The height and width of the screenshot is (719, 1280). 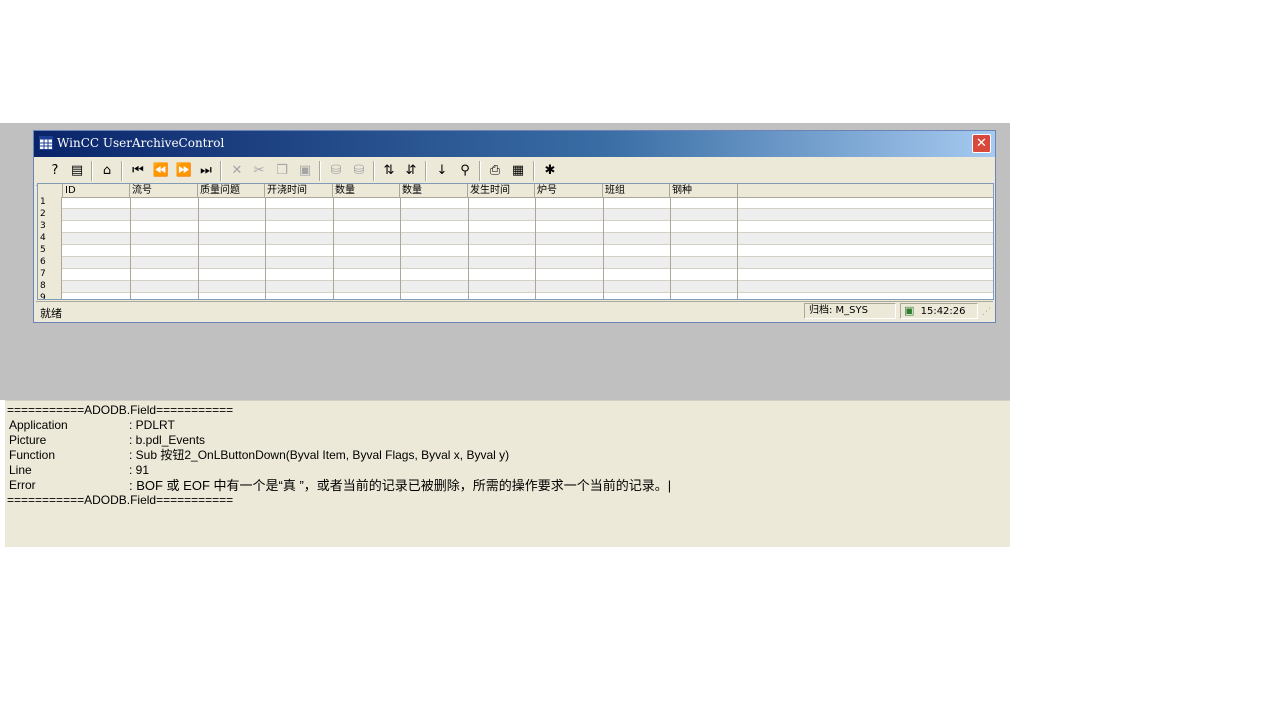 I want to click on open-archive-icon: ⌂, so click(x=107, y=171).